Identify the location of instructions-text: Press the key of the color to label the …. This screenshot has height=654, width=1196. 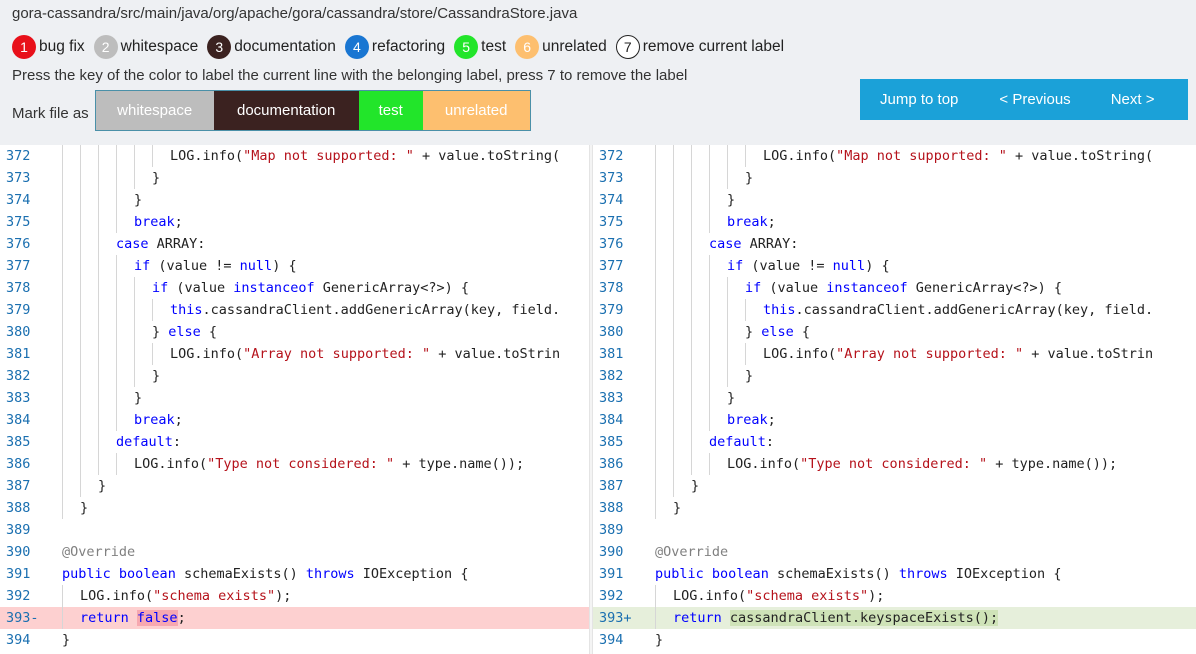
(350, 75).